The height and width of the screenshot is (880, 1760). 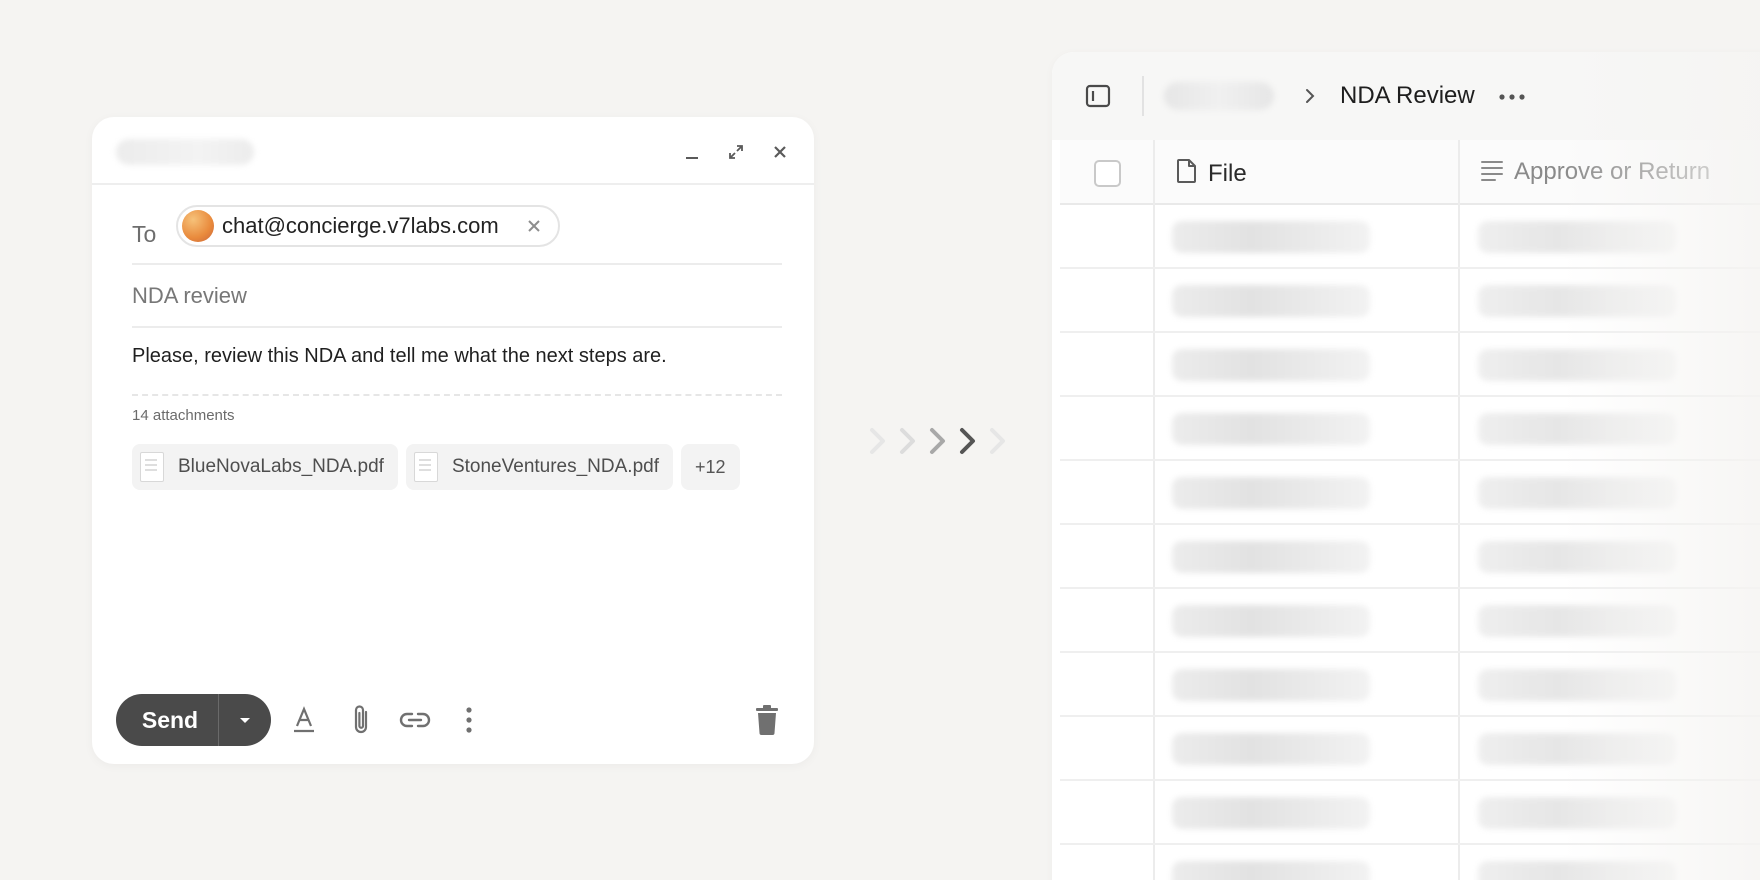 What do you see at coordinates (457, 296) in the screenshot?
I see `subject-field: NDA review` at bounding box center [457, 296].